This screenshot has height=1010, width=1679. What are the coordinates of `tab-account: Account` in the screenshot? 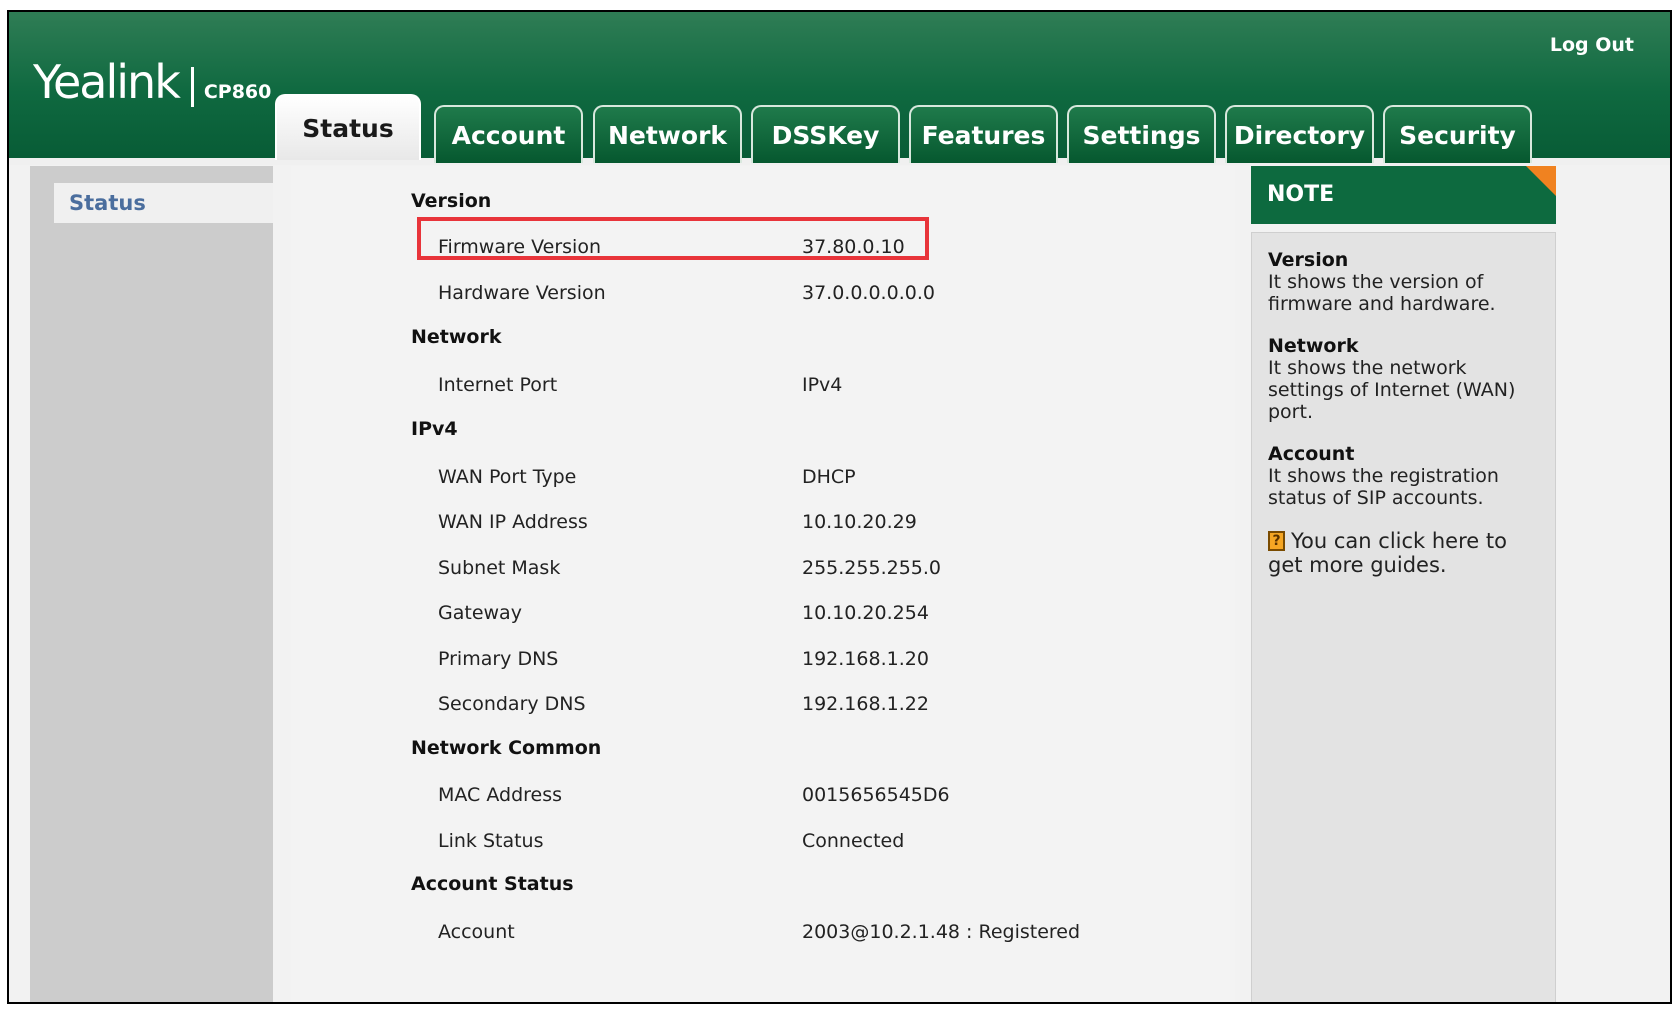 It's located at (508, 134).